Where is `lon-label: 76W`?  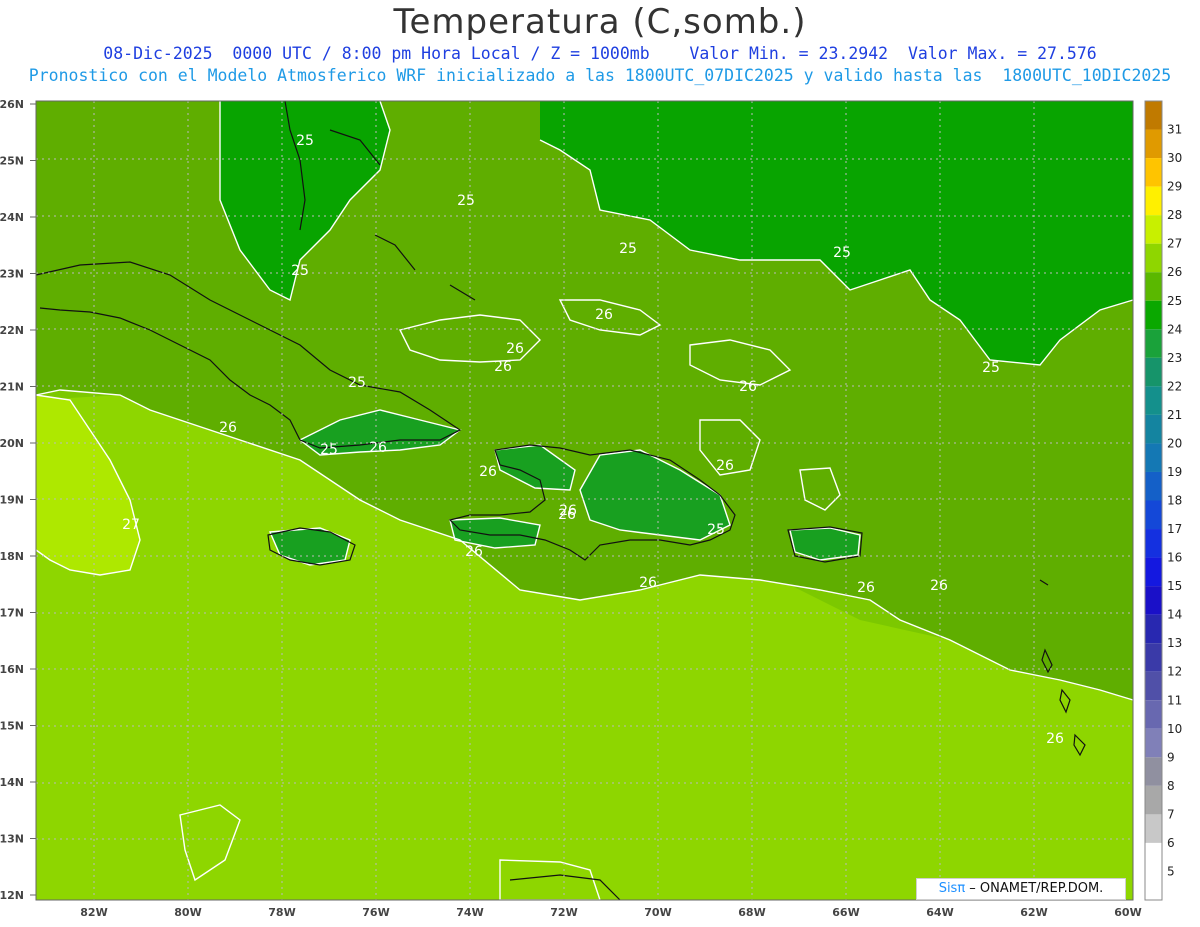
lon-label: 76W is located at coordinates (375, 912).